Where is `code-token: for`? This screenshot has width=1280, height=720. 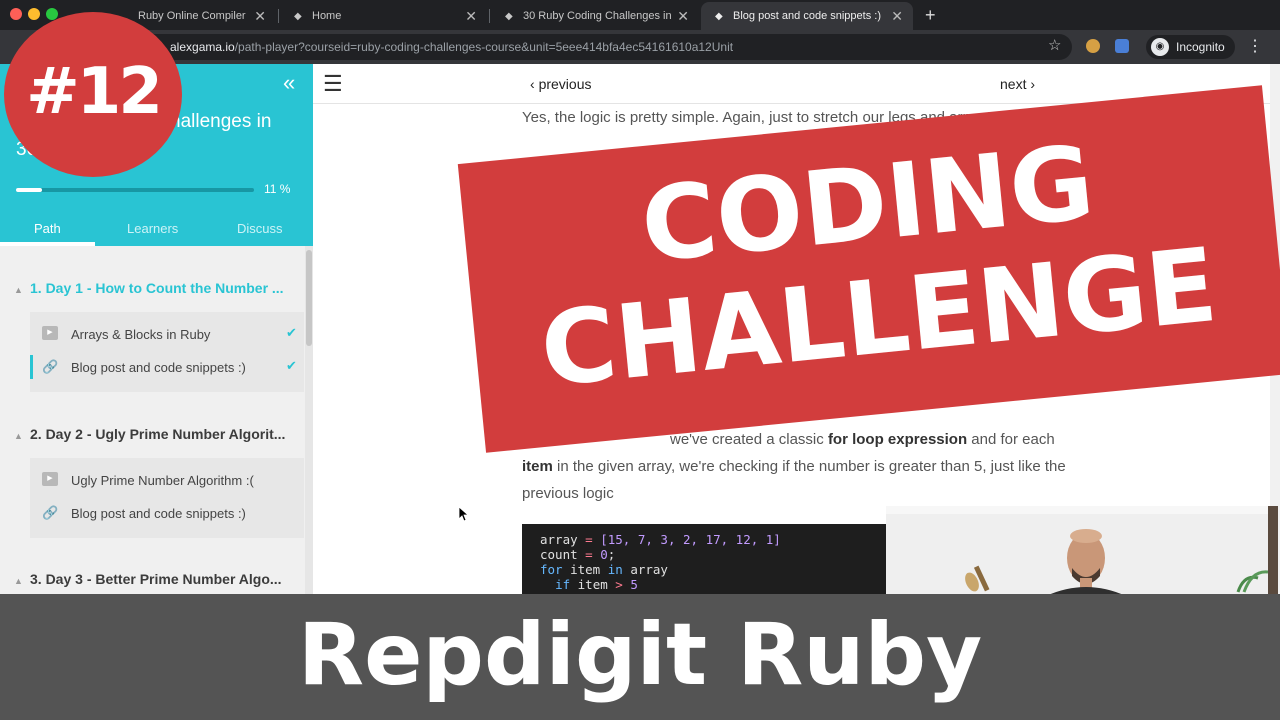 code-token: for is located at coordinates (551, 569).